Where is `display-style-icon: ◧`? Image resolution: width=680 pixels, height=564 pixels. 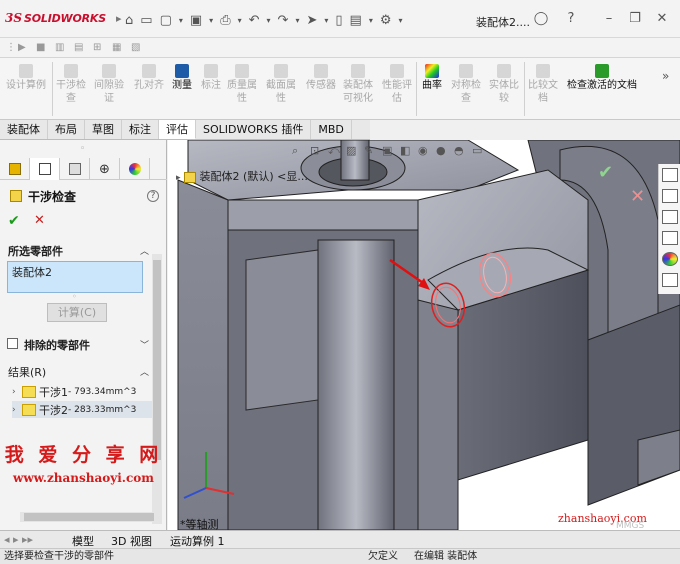
display-style-icon: ◧ is located at coordinates (405, 150).